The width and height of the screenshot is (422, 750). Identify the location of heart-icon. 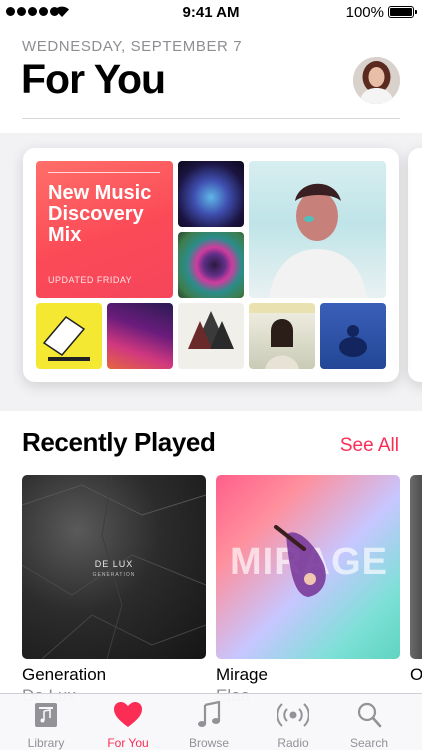
(128, 714).